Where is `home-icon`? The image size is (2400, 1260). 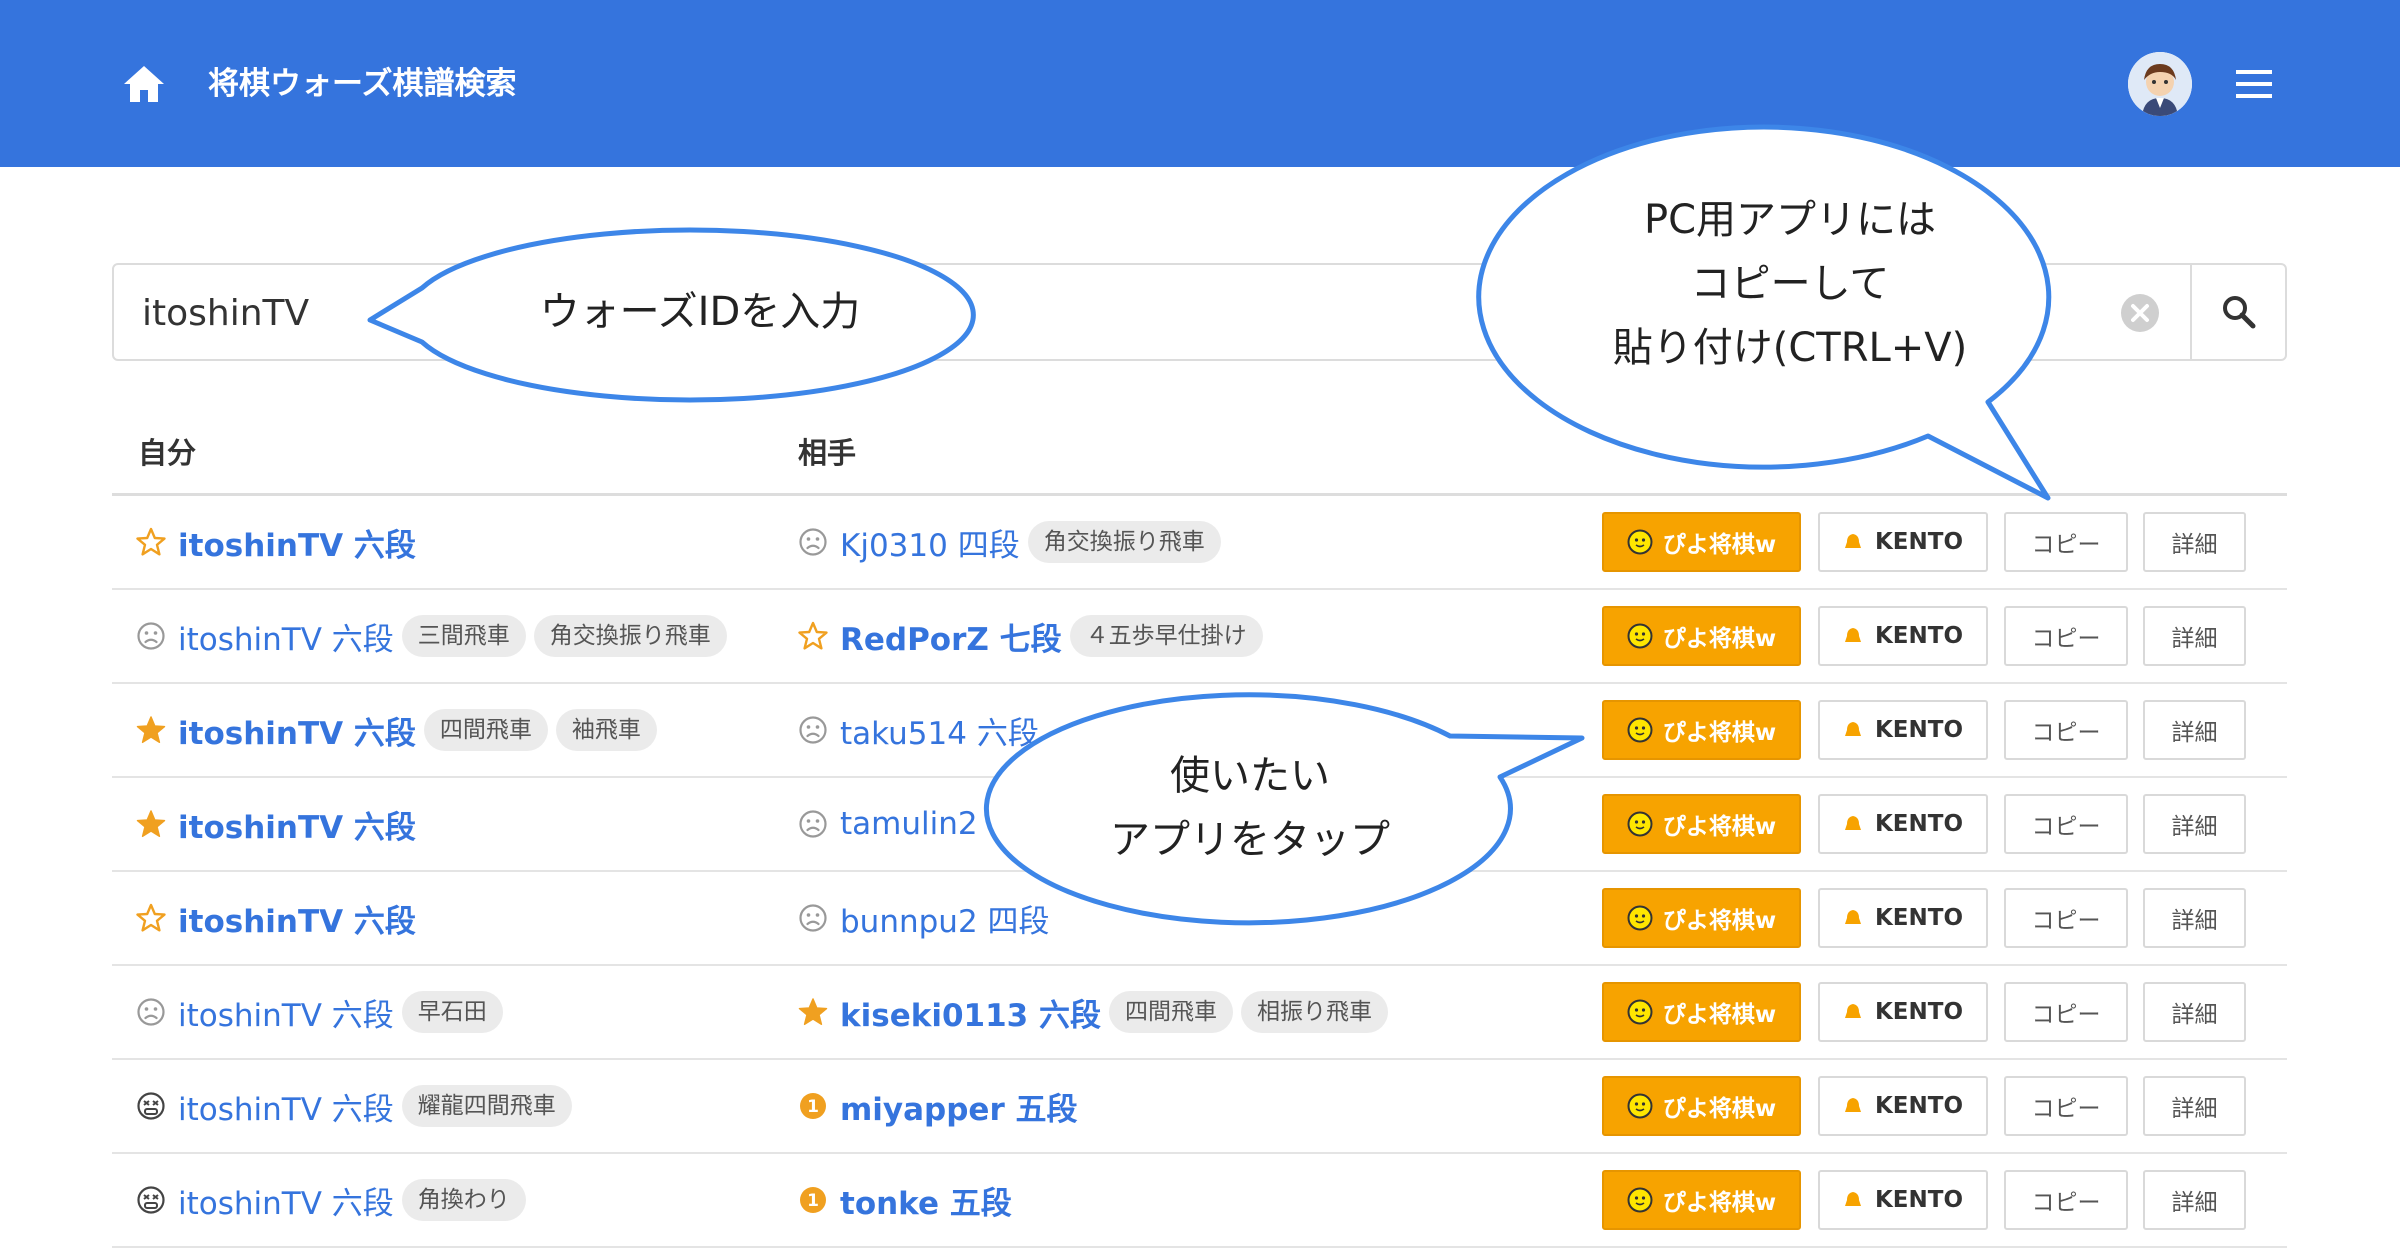 home-icon is located at coordinates (144, 84).